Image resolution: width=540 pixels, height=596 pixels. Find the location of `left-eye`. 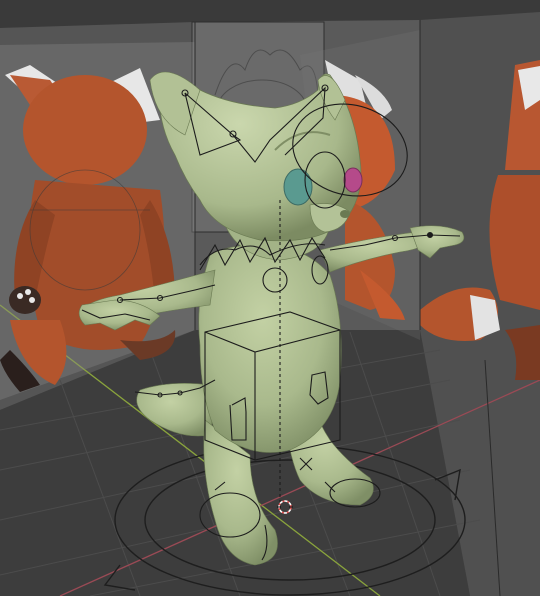

left-eye is located at coordinates (298, 187).